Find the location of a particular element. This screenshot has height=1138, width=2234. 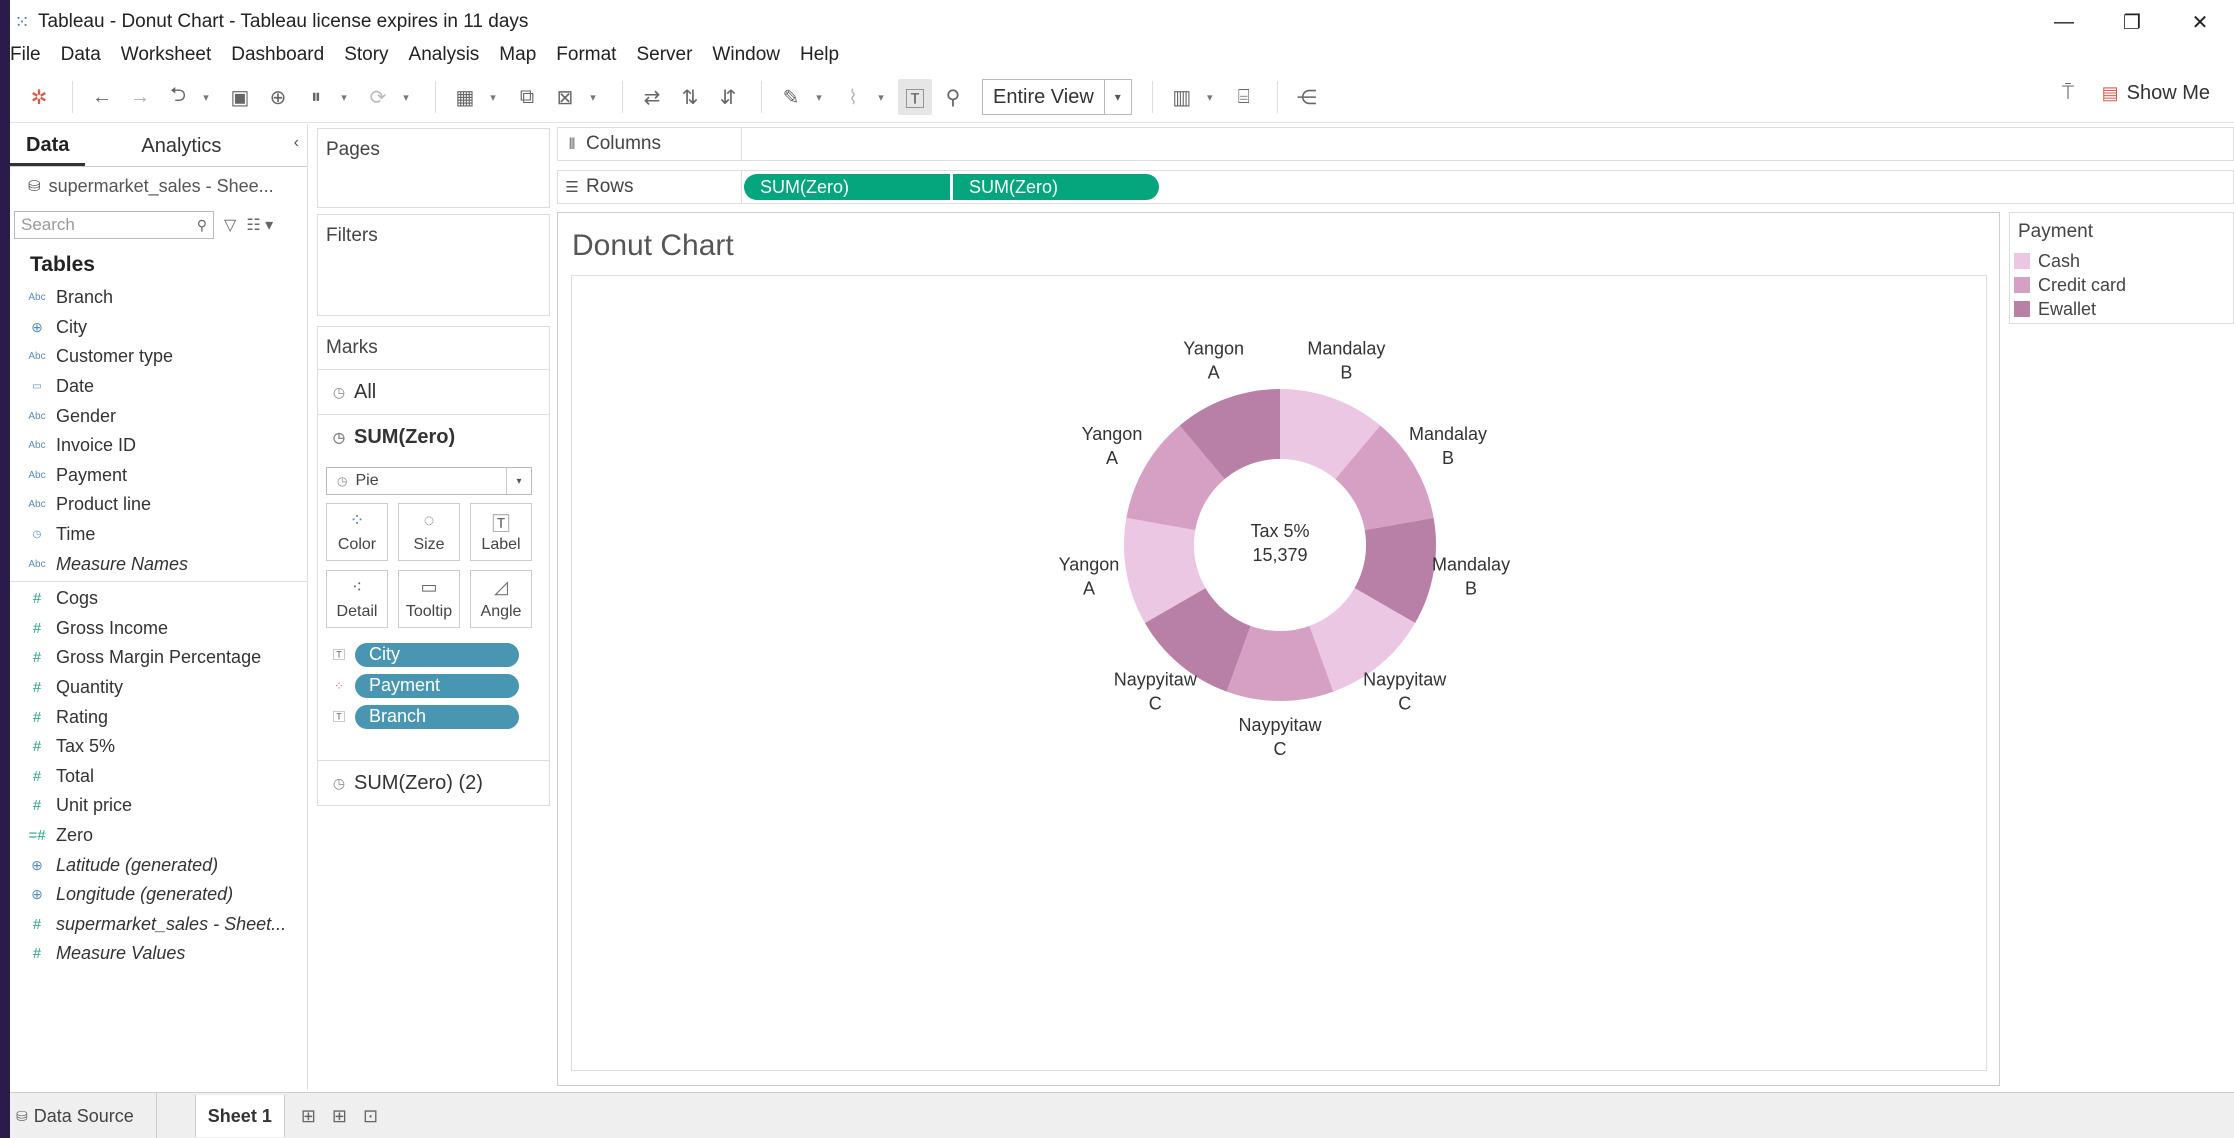

clear-sheet-icon: ⊠ is located at coordinates (565, 97).